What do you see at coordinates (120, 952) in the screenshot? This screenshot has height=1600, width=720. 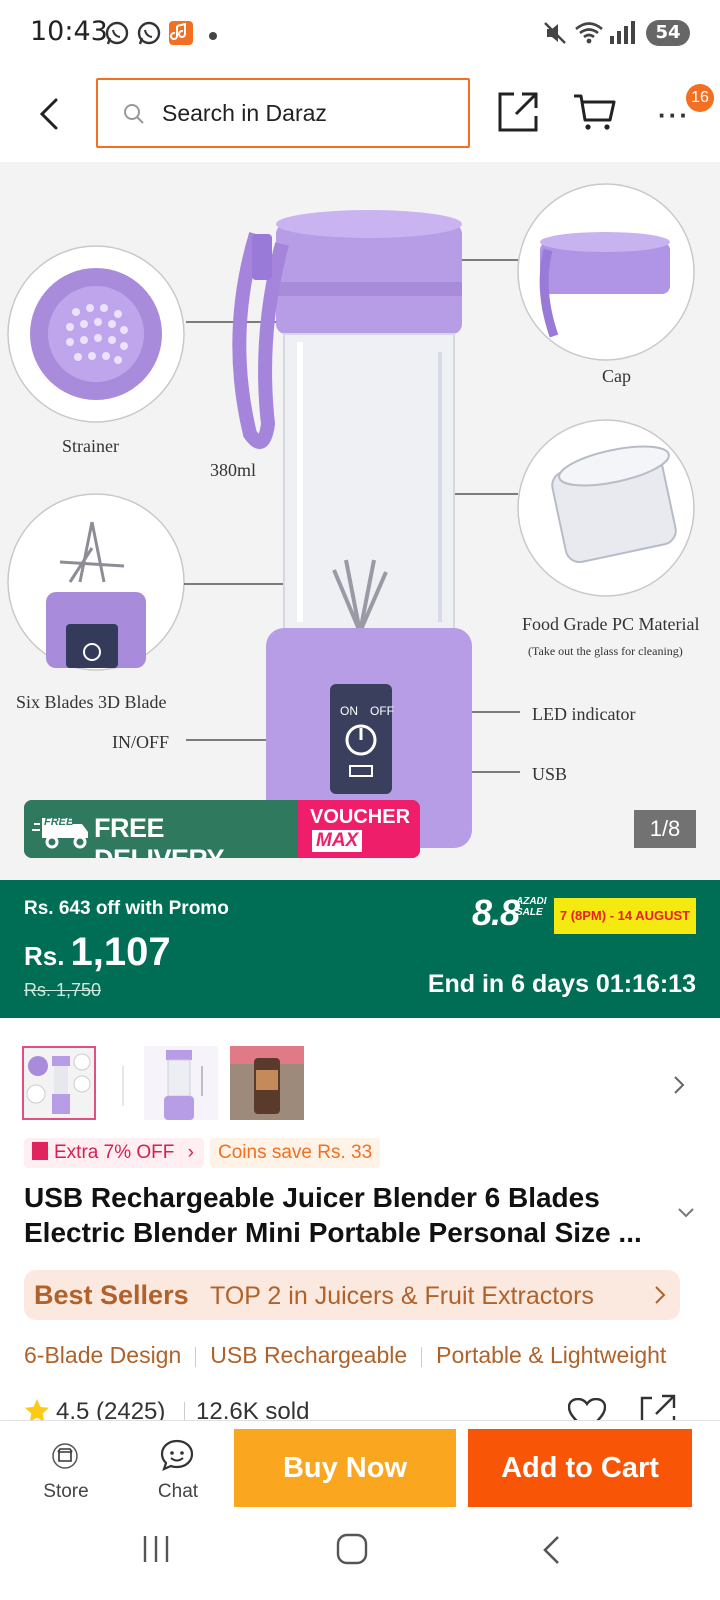 I see `price-amount: 1,107` at bounding box center [120, 952].